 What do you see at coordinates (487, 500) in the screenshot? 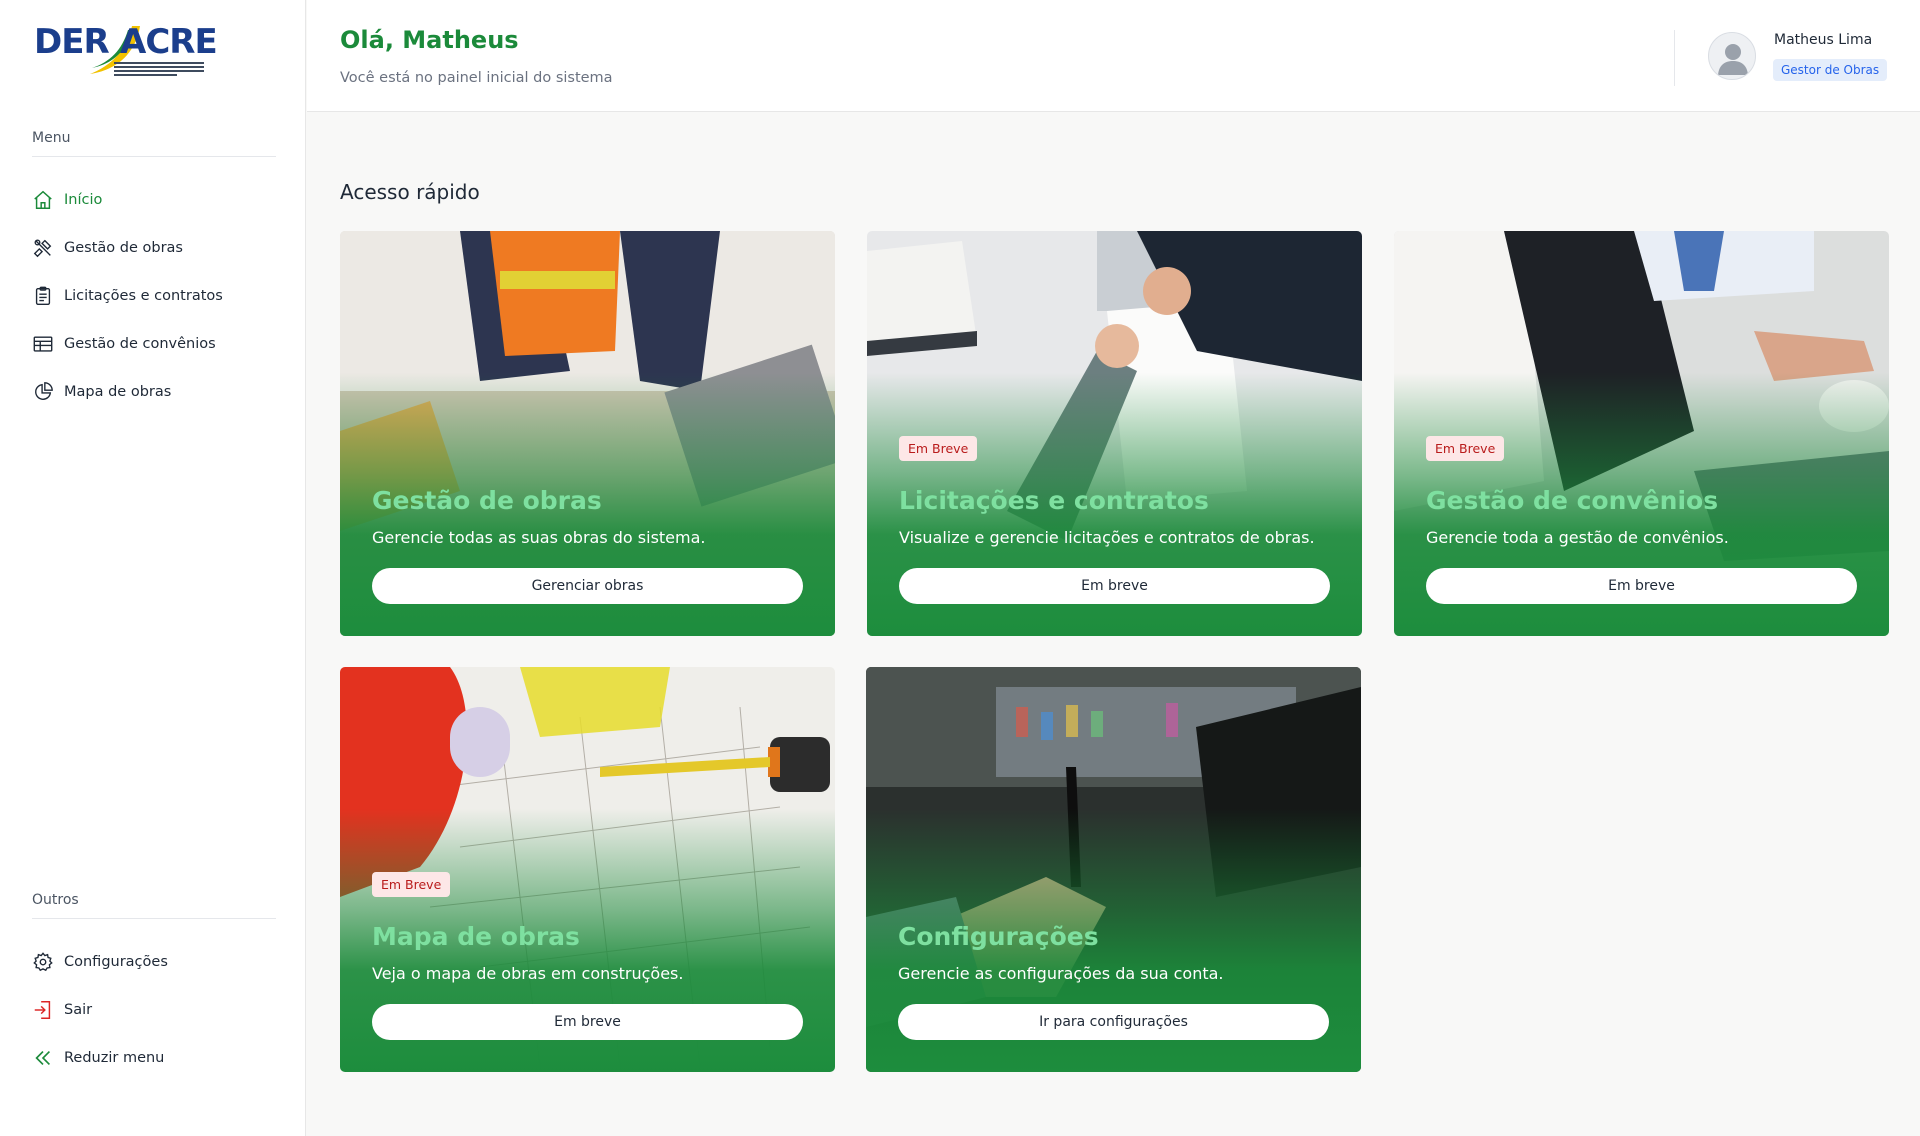
I see `card-title: Gestão de obras` at bounding box center [487, 500].